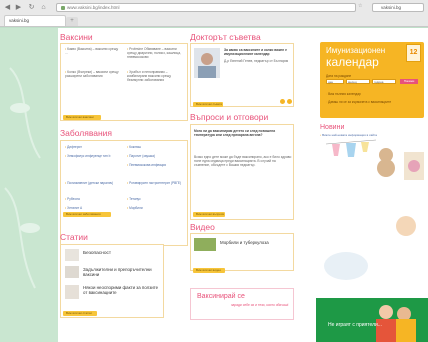  Describe the element at coordinates (43, 7) in the screenshot. I see `home-icon: ⌂` at that location.